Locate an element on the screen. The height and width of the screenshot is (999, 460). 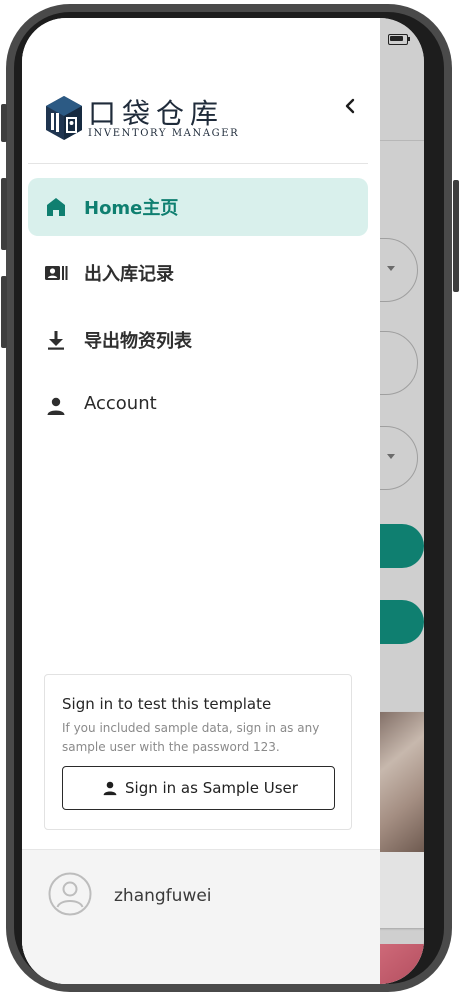
nav-item-home: Home主页 is located at coordinates (198, 207).